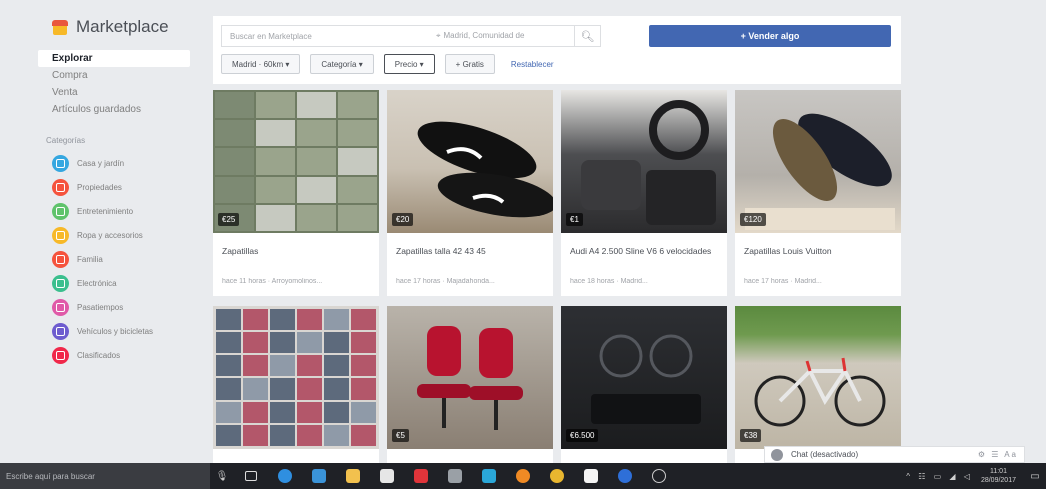  What do you see at coordinates (751, 435) in the screenshot?
I see `price-tag: €38` at bounding box center [751, 435].